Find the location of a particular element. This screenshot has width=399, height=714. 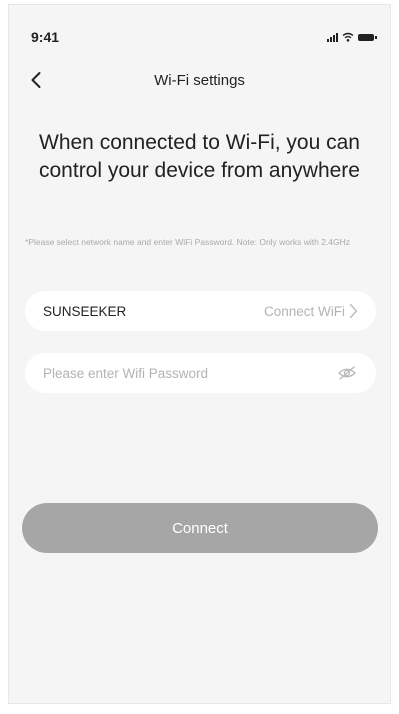

password-visibility-toggle is located at coordinates (347, 373).